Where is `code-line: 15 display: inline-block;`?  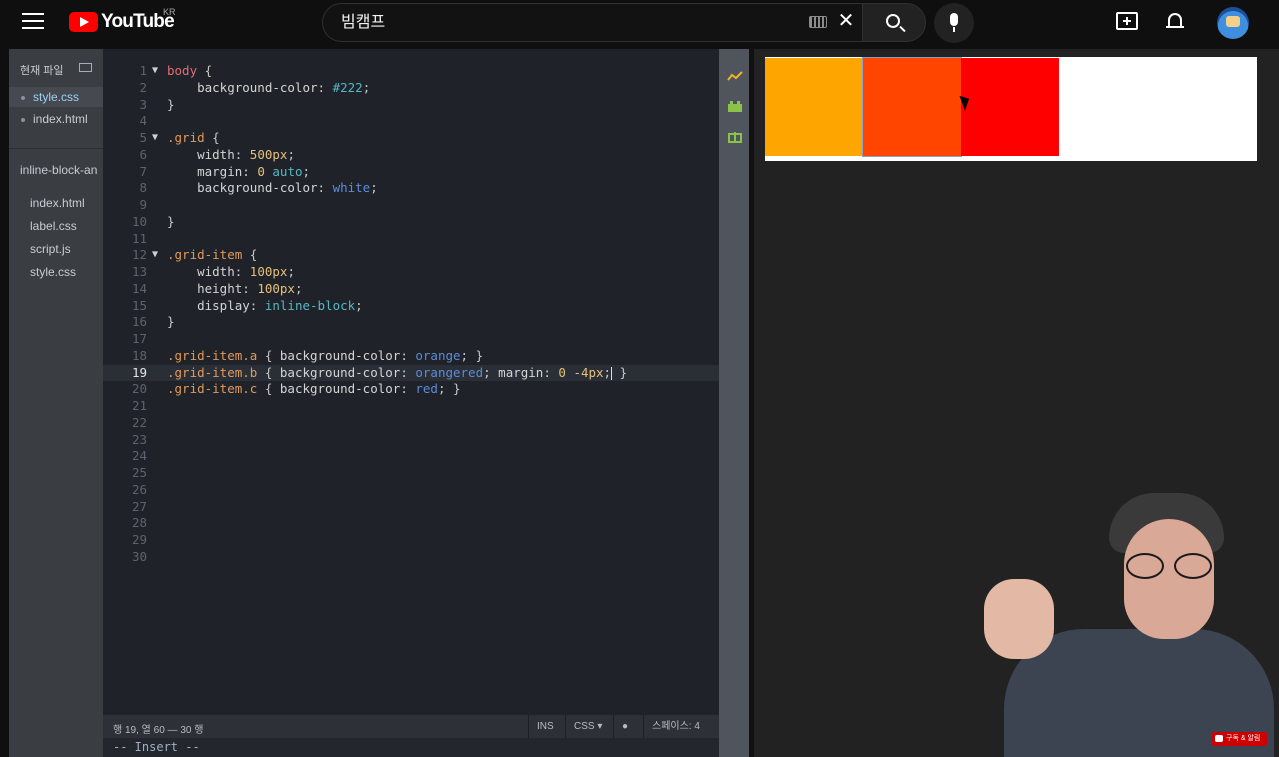 code-line: 15 display: inline-block; is located at coordinates (411, 306).